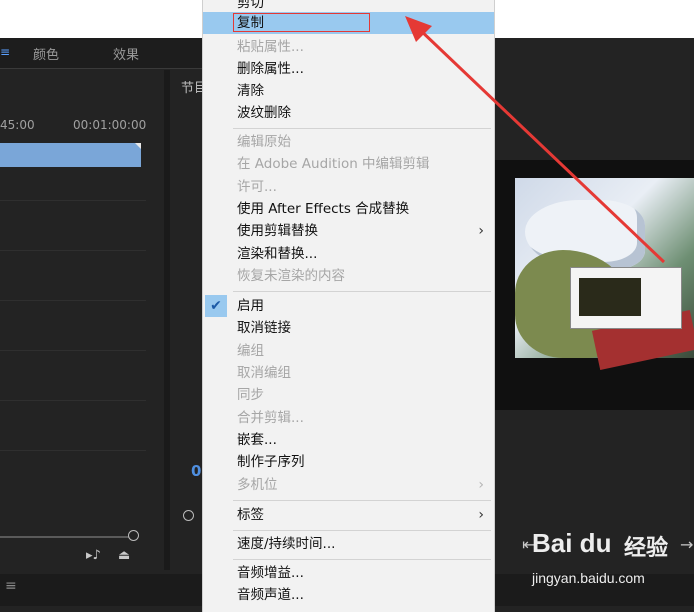  I want to click on menu-item-ripple-delete: 波纹删除, so click(348, 113).